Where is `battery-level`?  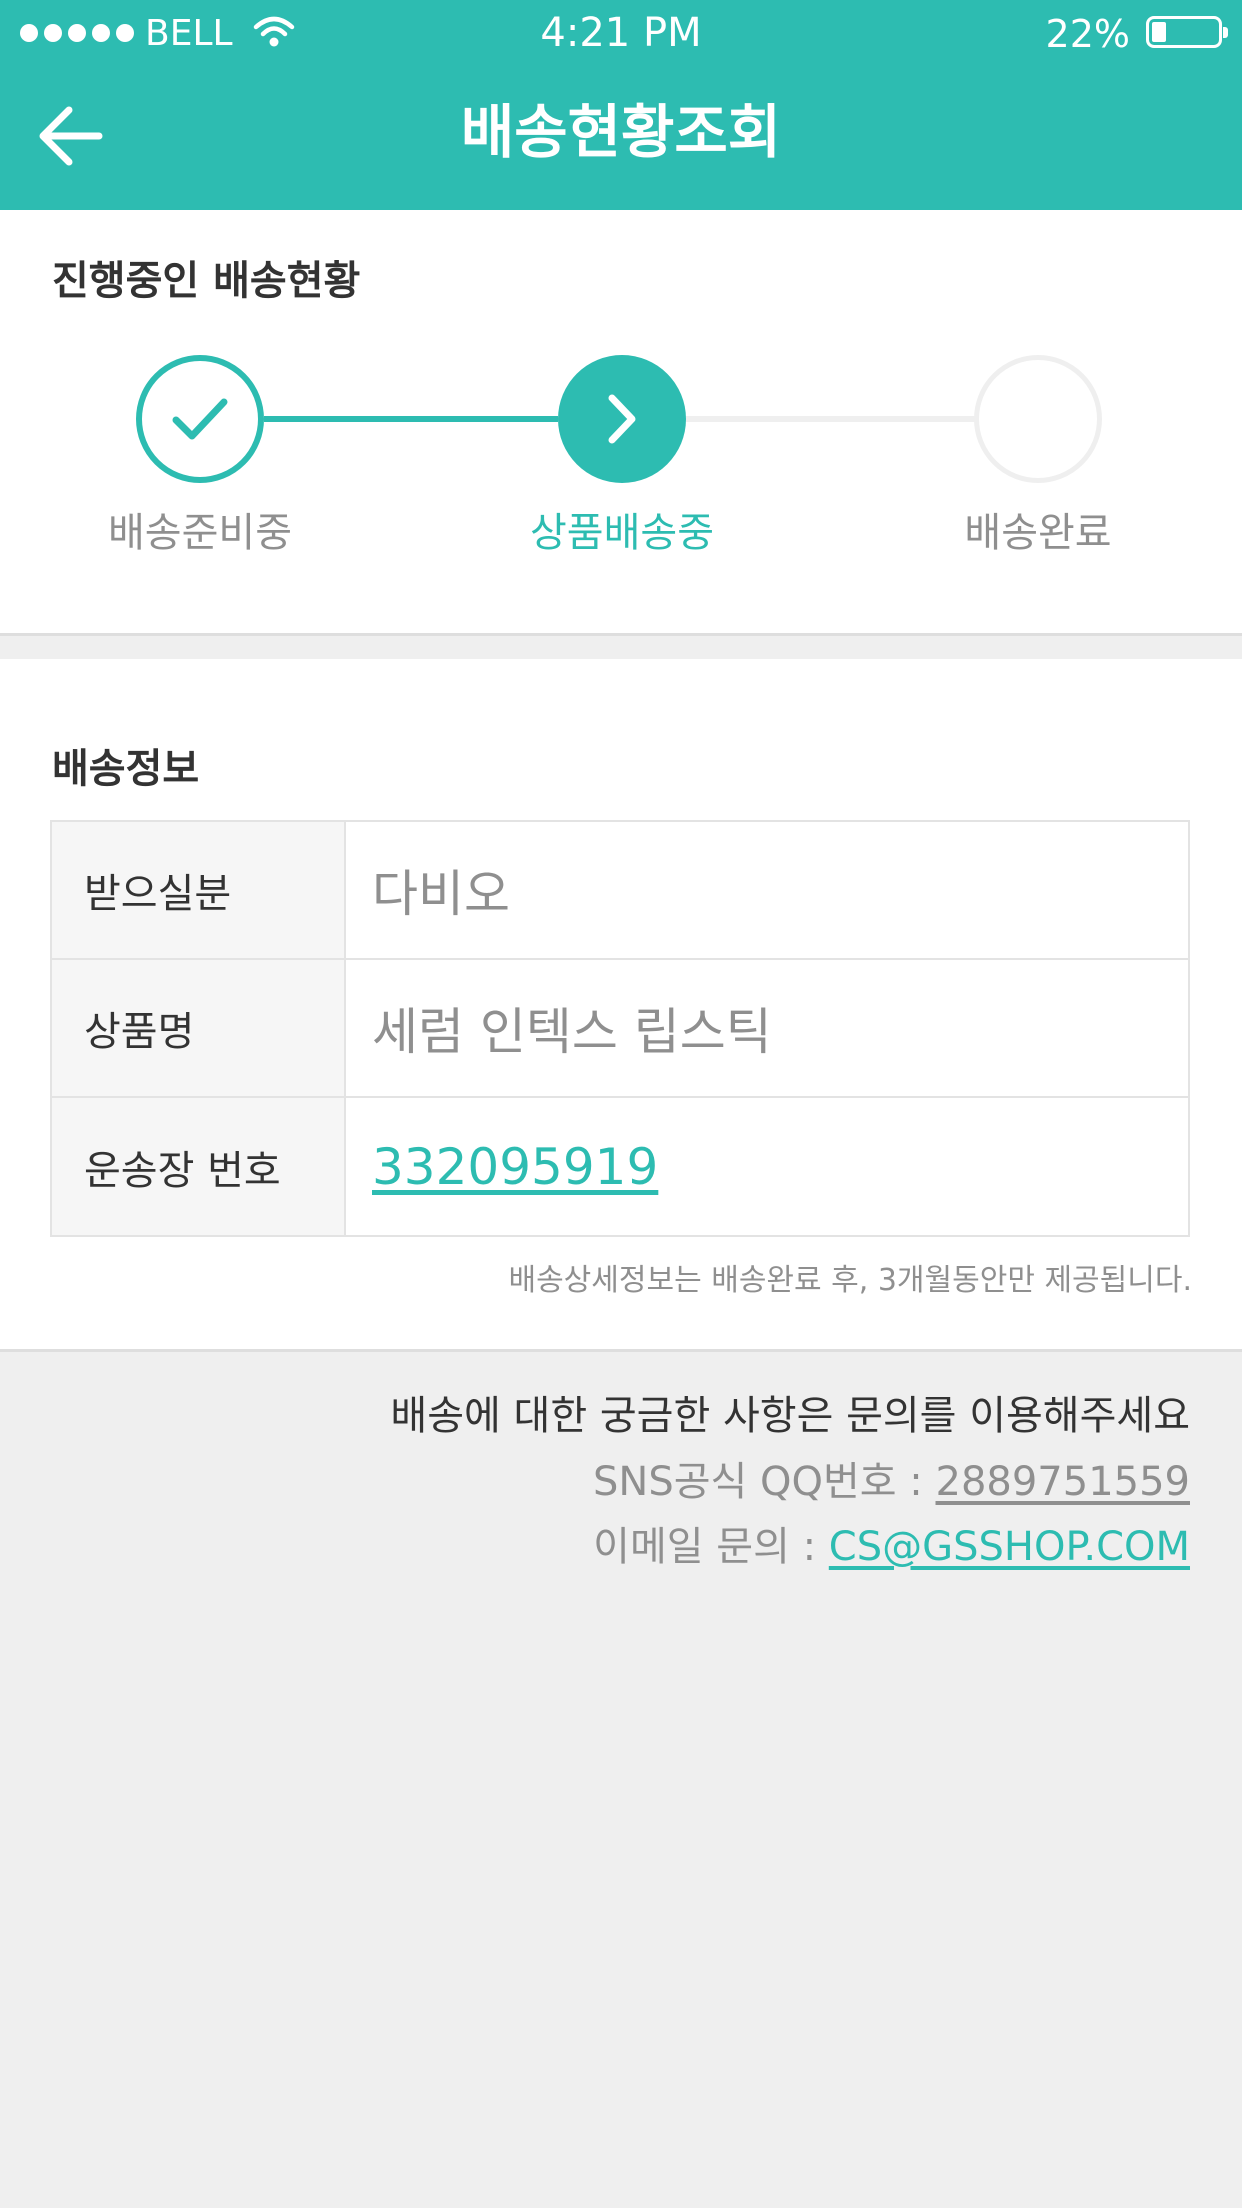
battery-level is located at coordinates (1159, 32).